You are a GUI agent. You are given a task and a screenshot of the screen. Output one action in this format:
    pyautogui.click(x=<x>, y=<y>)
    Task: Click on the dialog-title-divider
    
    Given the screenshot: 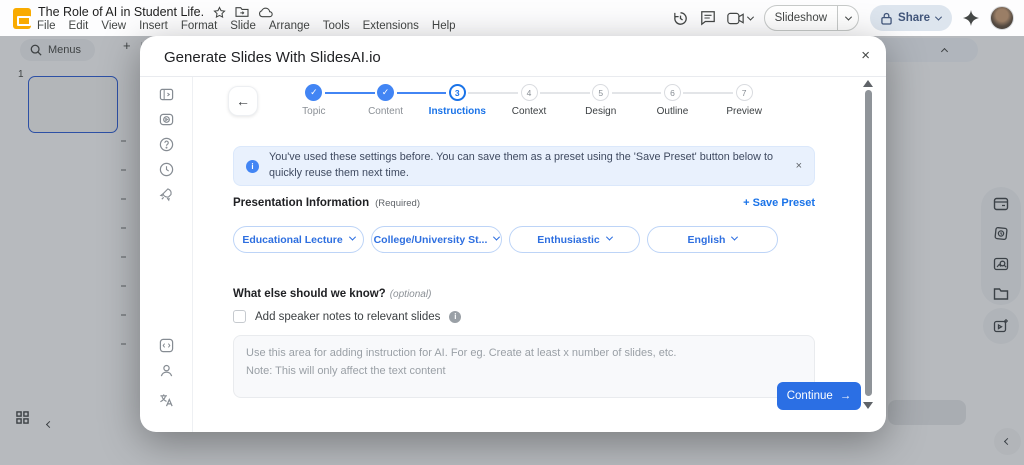 What is the action you would take?
    pyautogui.click(x=513, y=76)
    